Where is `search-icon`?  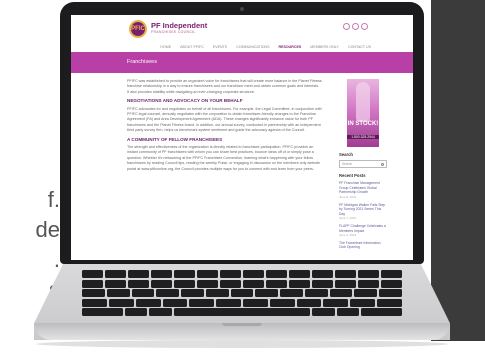 search-icon is located at coordinates (382, 164).